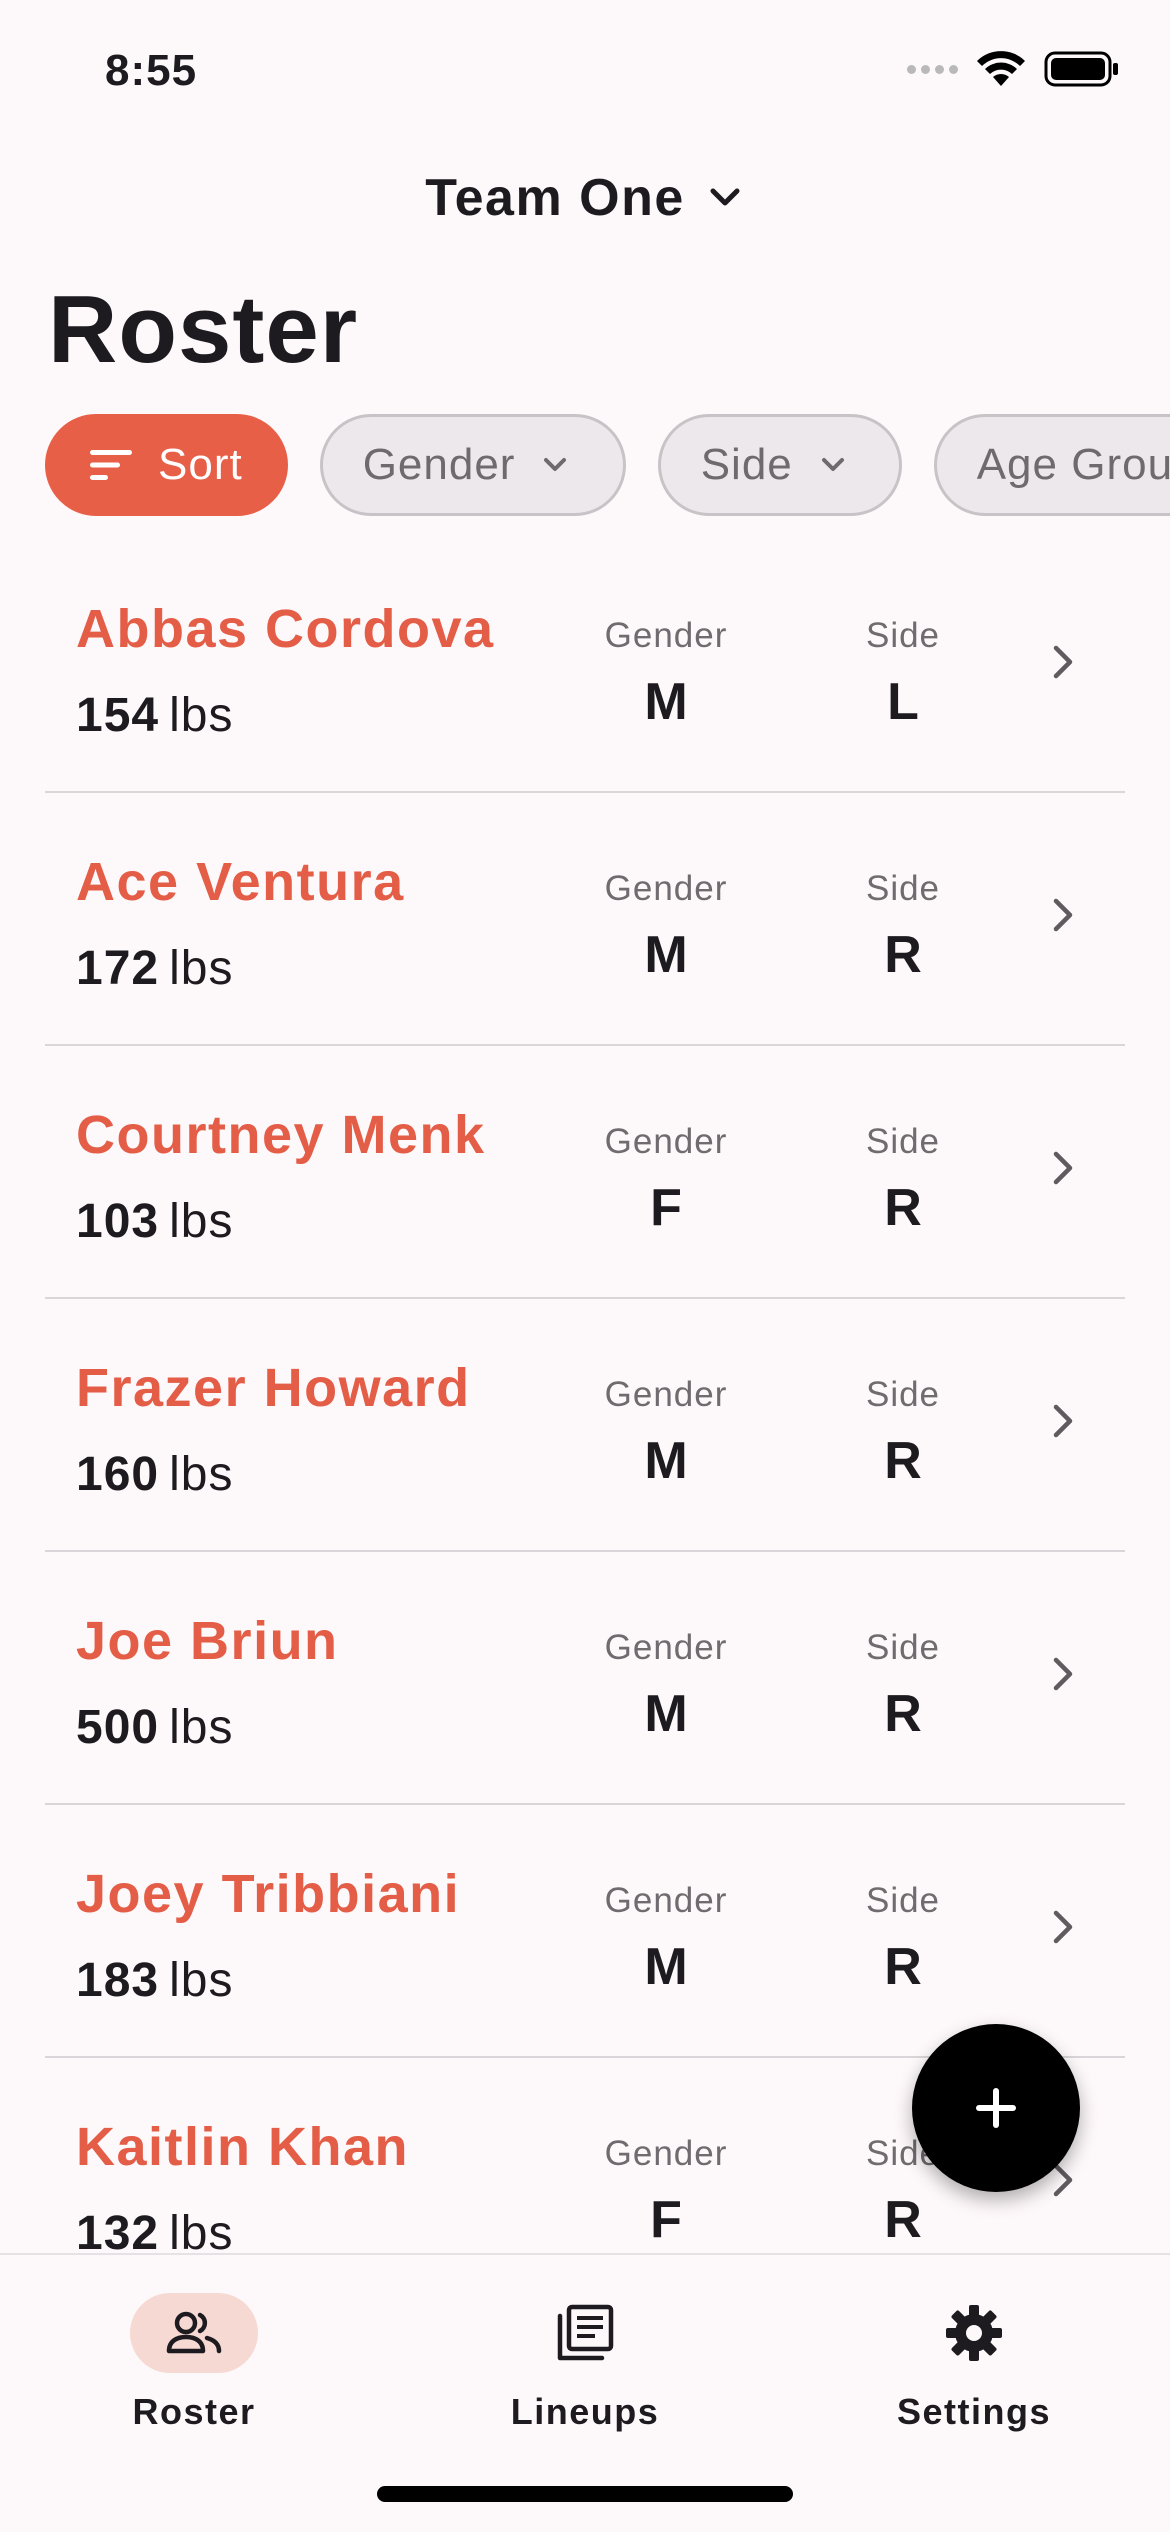 The image size is (1170, 2532). I want to click on status-icons, so click(1013, 69).